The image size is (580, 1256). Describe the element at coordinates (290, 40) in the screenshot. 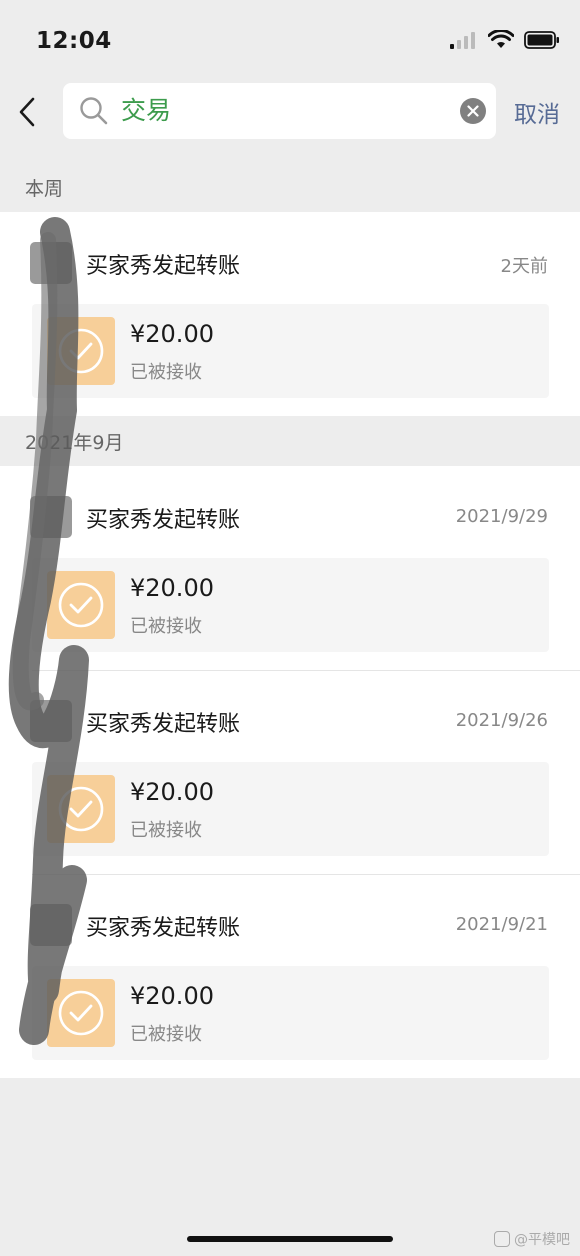

I see `status-bar: 12:04` at that location.